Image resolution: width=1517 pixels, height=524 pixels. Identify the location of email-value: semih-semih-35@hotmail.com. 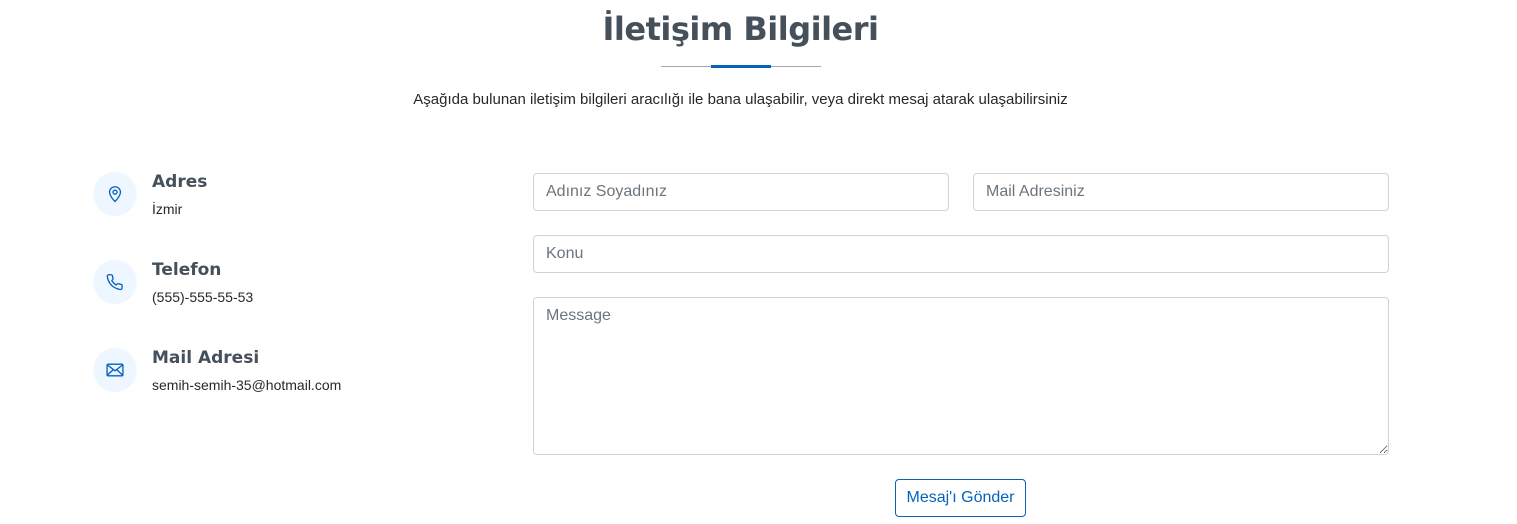
(247, 385).